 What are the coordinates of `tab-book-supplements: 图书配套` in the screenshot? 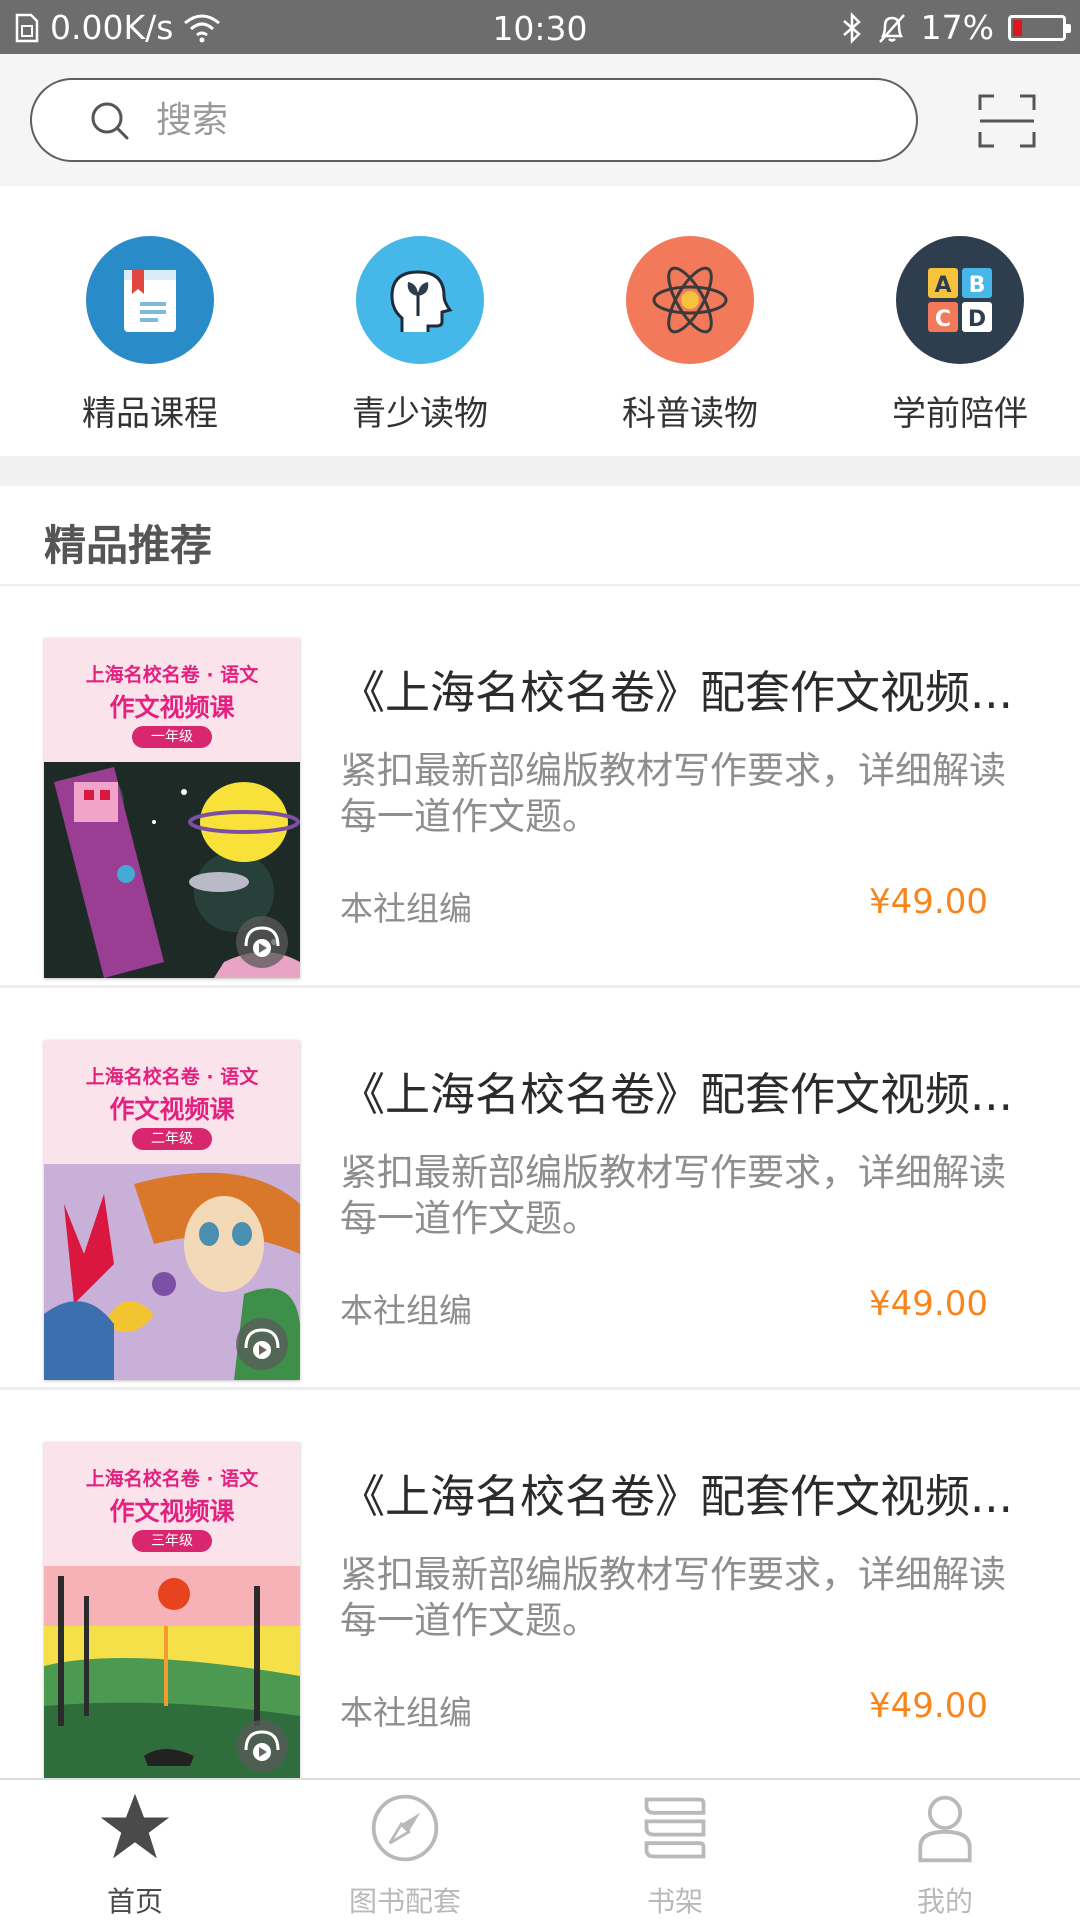 It's located at (405, 1850).